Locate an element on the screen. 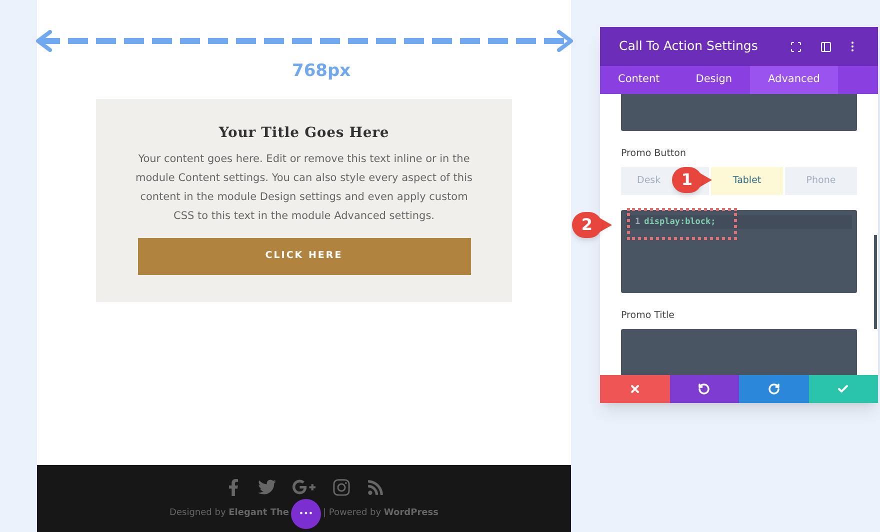 This screenshot has width=880, height=532. twitter-icon is located at coordinates (267, 487).